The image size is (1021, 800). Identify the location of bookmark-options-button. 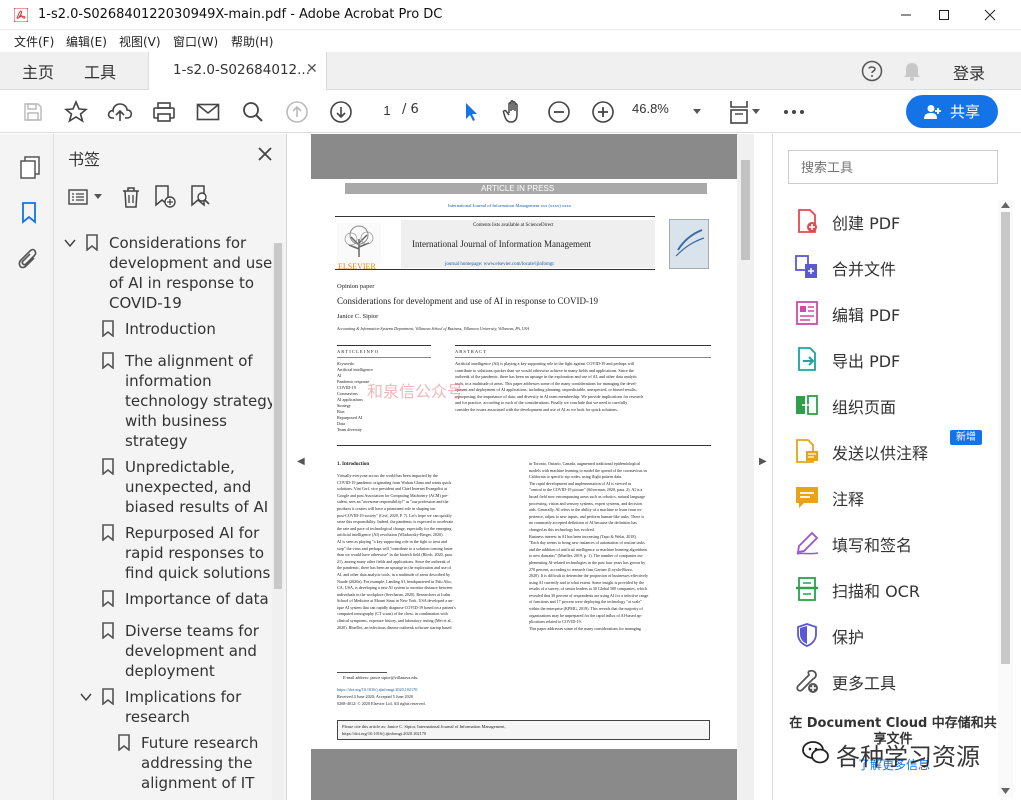
(85, 197).